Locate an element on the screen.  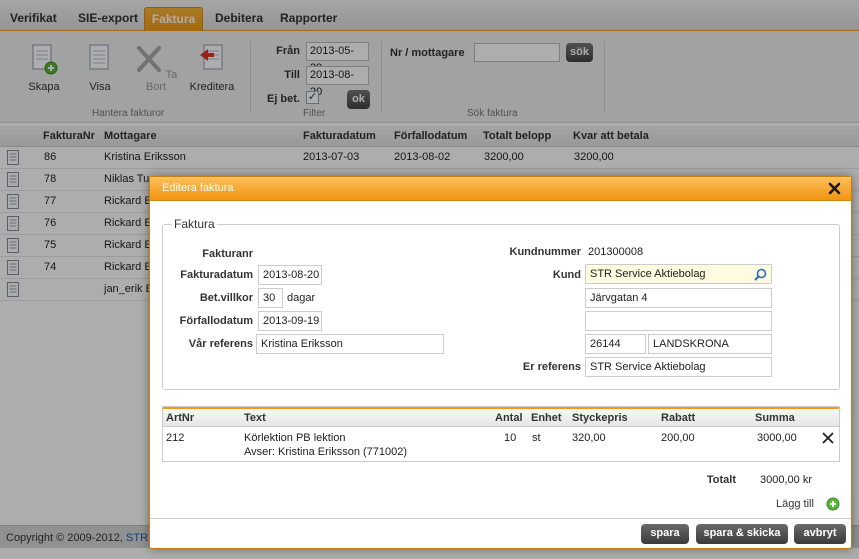
col-text: Text is located at coordinates (255, 418).